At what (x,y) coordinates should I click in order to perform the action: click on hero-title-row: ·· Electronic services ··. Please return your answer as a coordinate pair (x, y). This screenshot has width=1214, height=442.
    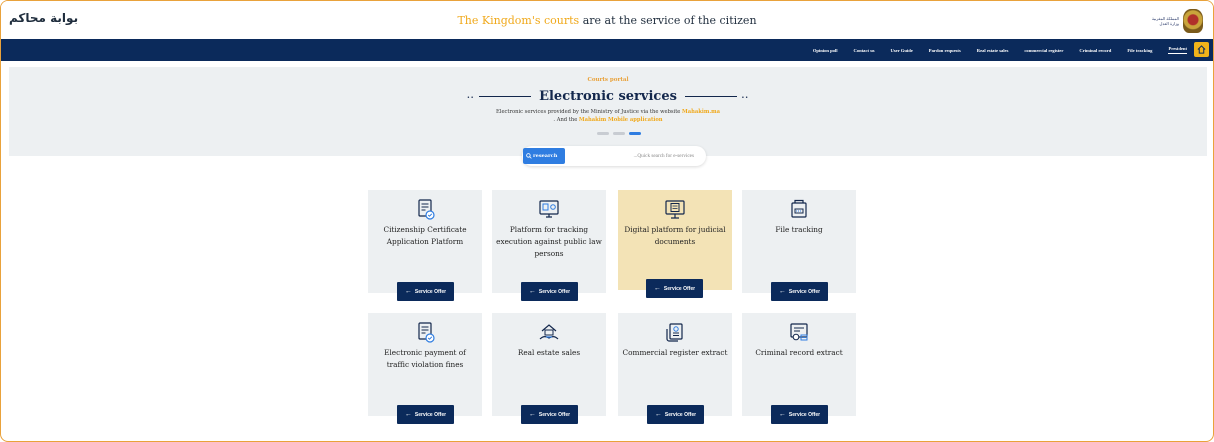
    Looking at the image, I should click on (608, 96).